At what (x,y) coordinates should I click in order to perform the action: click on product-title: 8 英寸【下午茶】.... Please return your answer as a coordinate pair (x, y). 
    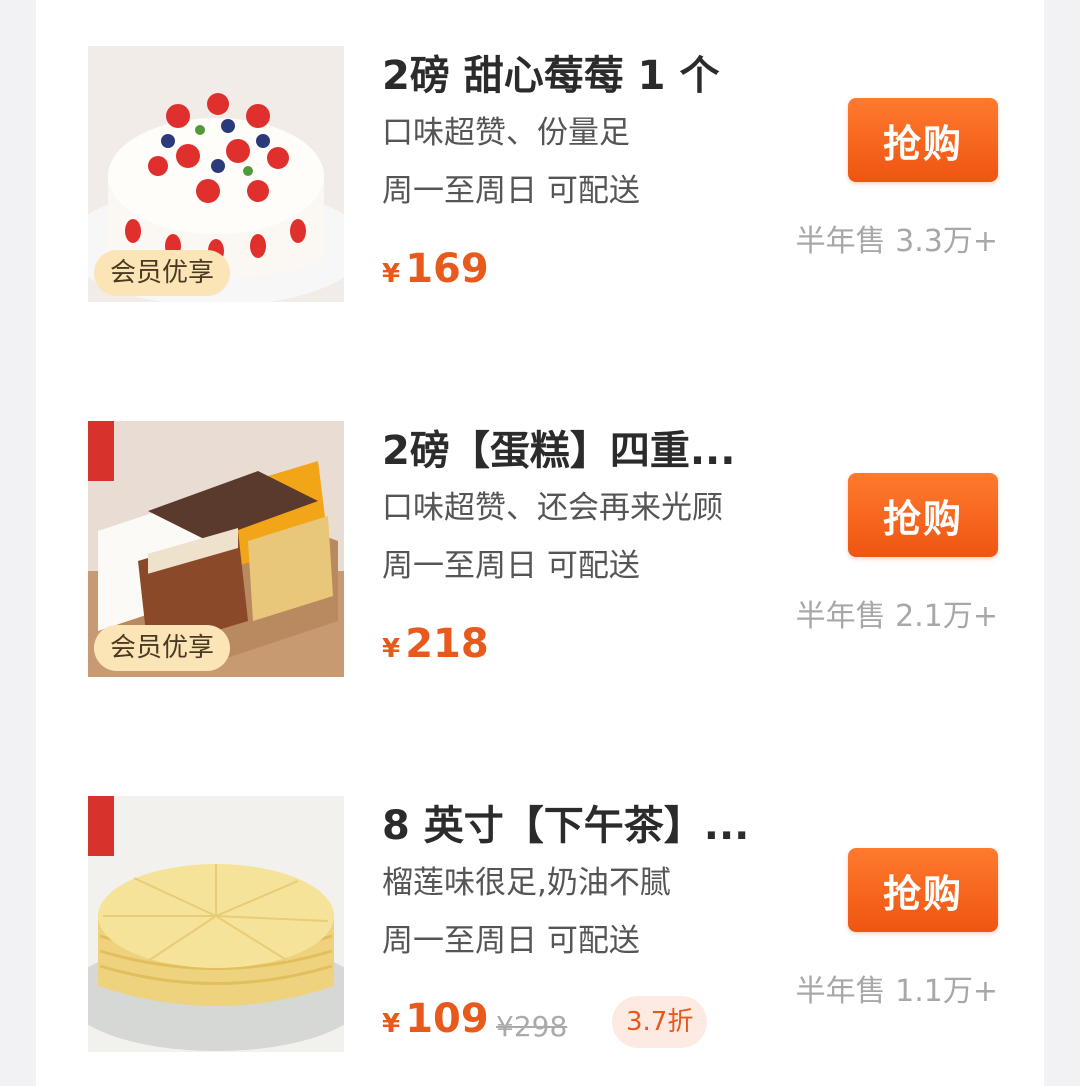
    Looking at the image, I should click on (592, 826).